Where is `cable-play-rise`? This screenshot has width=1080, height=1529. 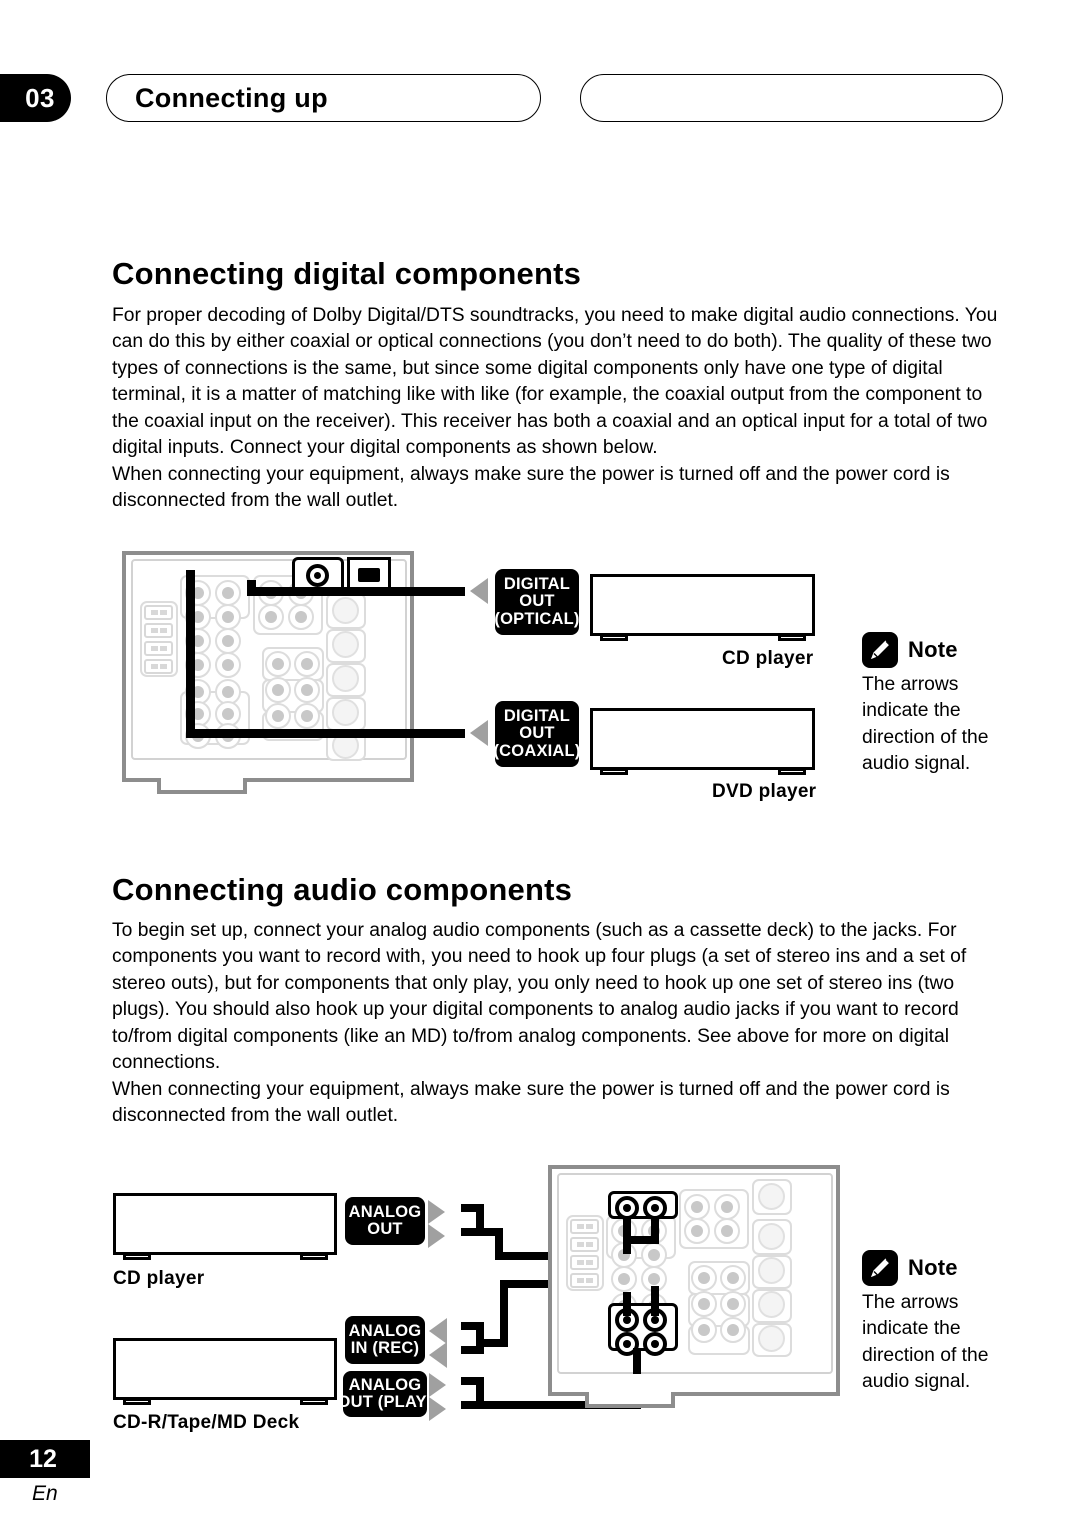 cable-play-rise is located at coordinates (637, 1385).